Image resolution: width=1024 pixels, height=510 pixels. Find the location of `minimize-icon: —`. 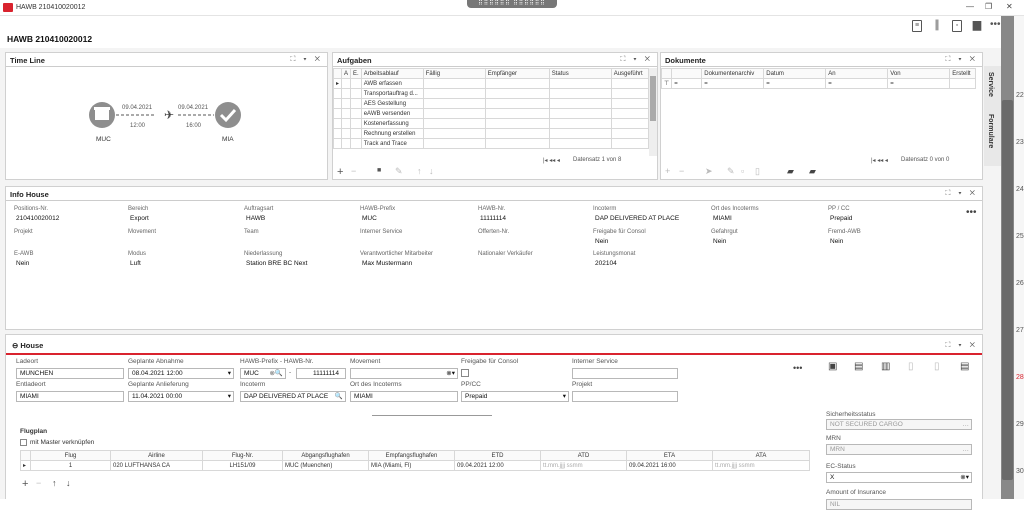

minimize-icon: — is located at coordinates (970, 6).